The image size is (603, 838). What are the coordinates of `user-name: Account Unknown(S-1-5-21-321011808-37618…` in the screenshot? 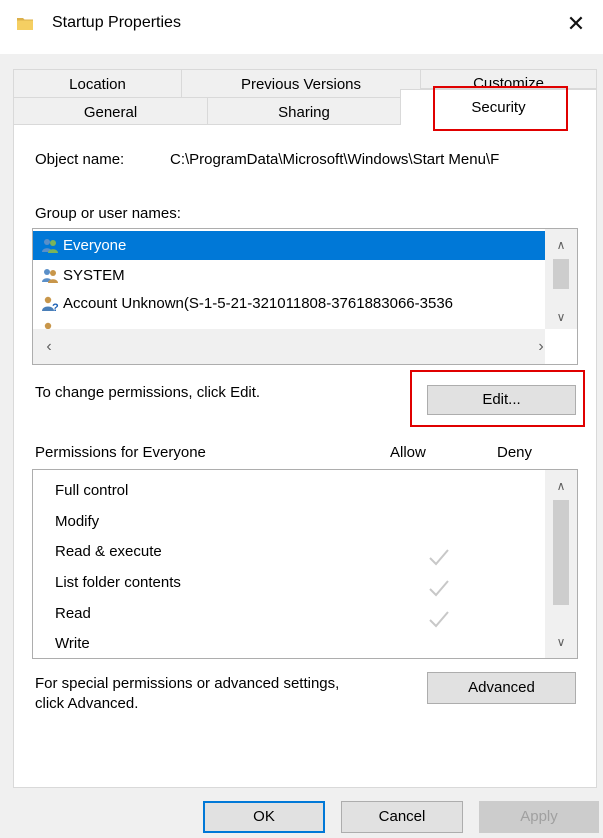 It's located at (258, 303).